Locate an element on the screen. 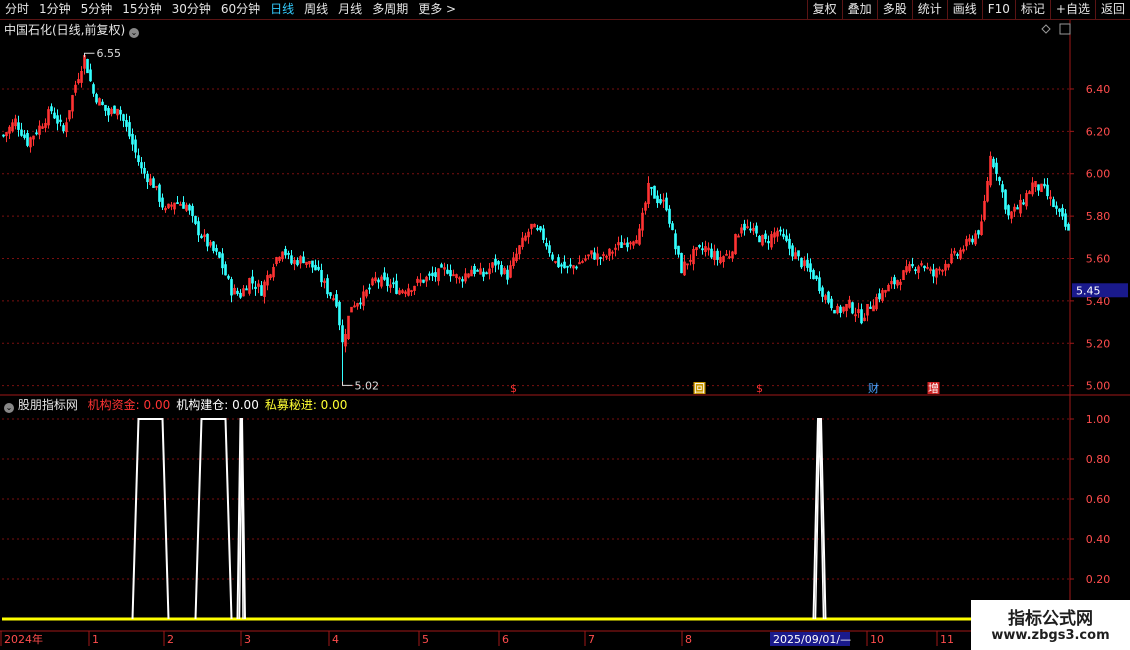  diamond-icon is located at coordinates (1046, 29).